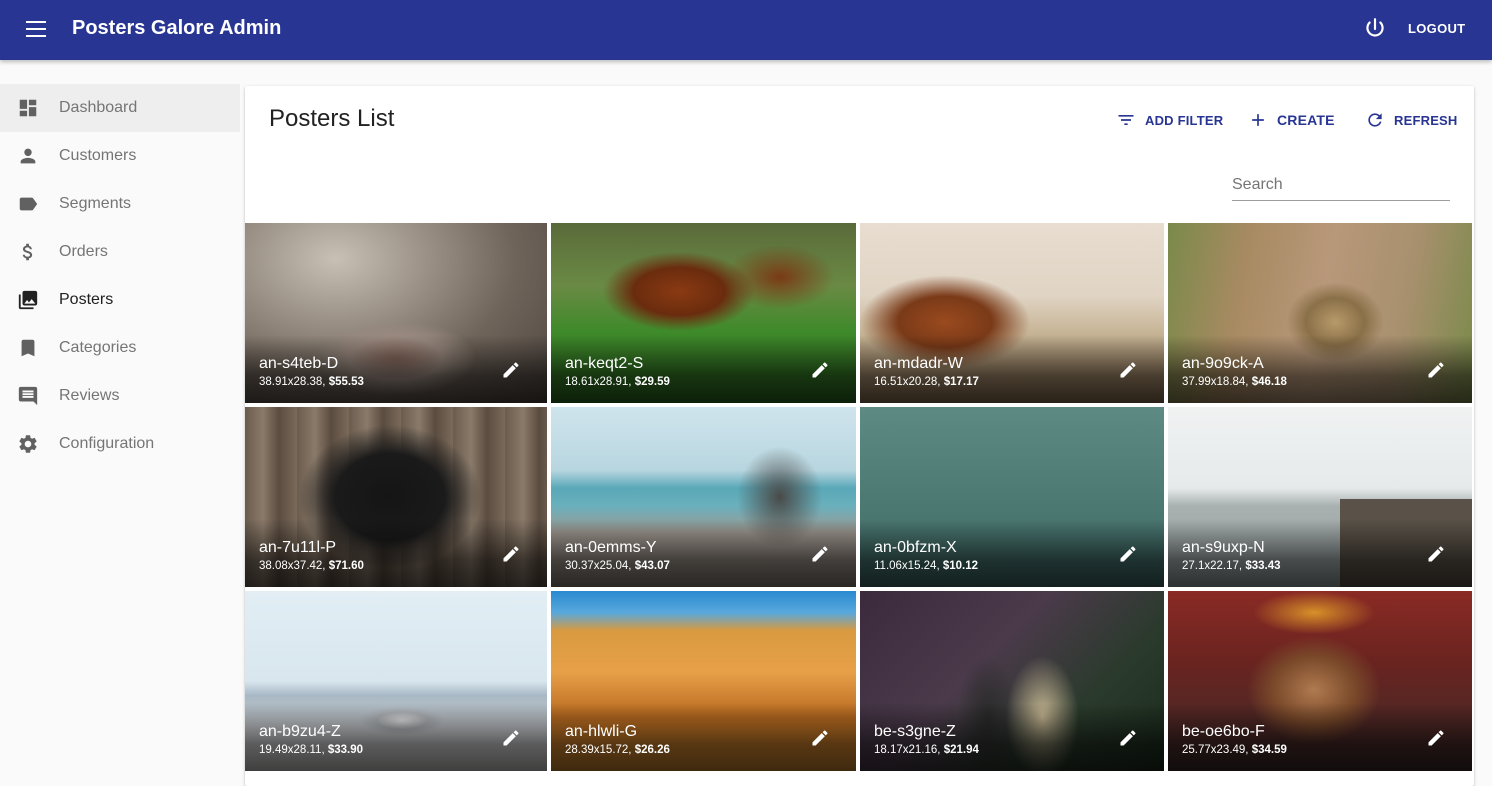 This screenshot has height=786, width=1492. I want to click on poster-price: $33.90, so click(345, 750).